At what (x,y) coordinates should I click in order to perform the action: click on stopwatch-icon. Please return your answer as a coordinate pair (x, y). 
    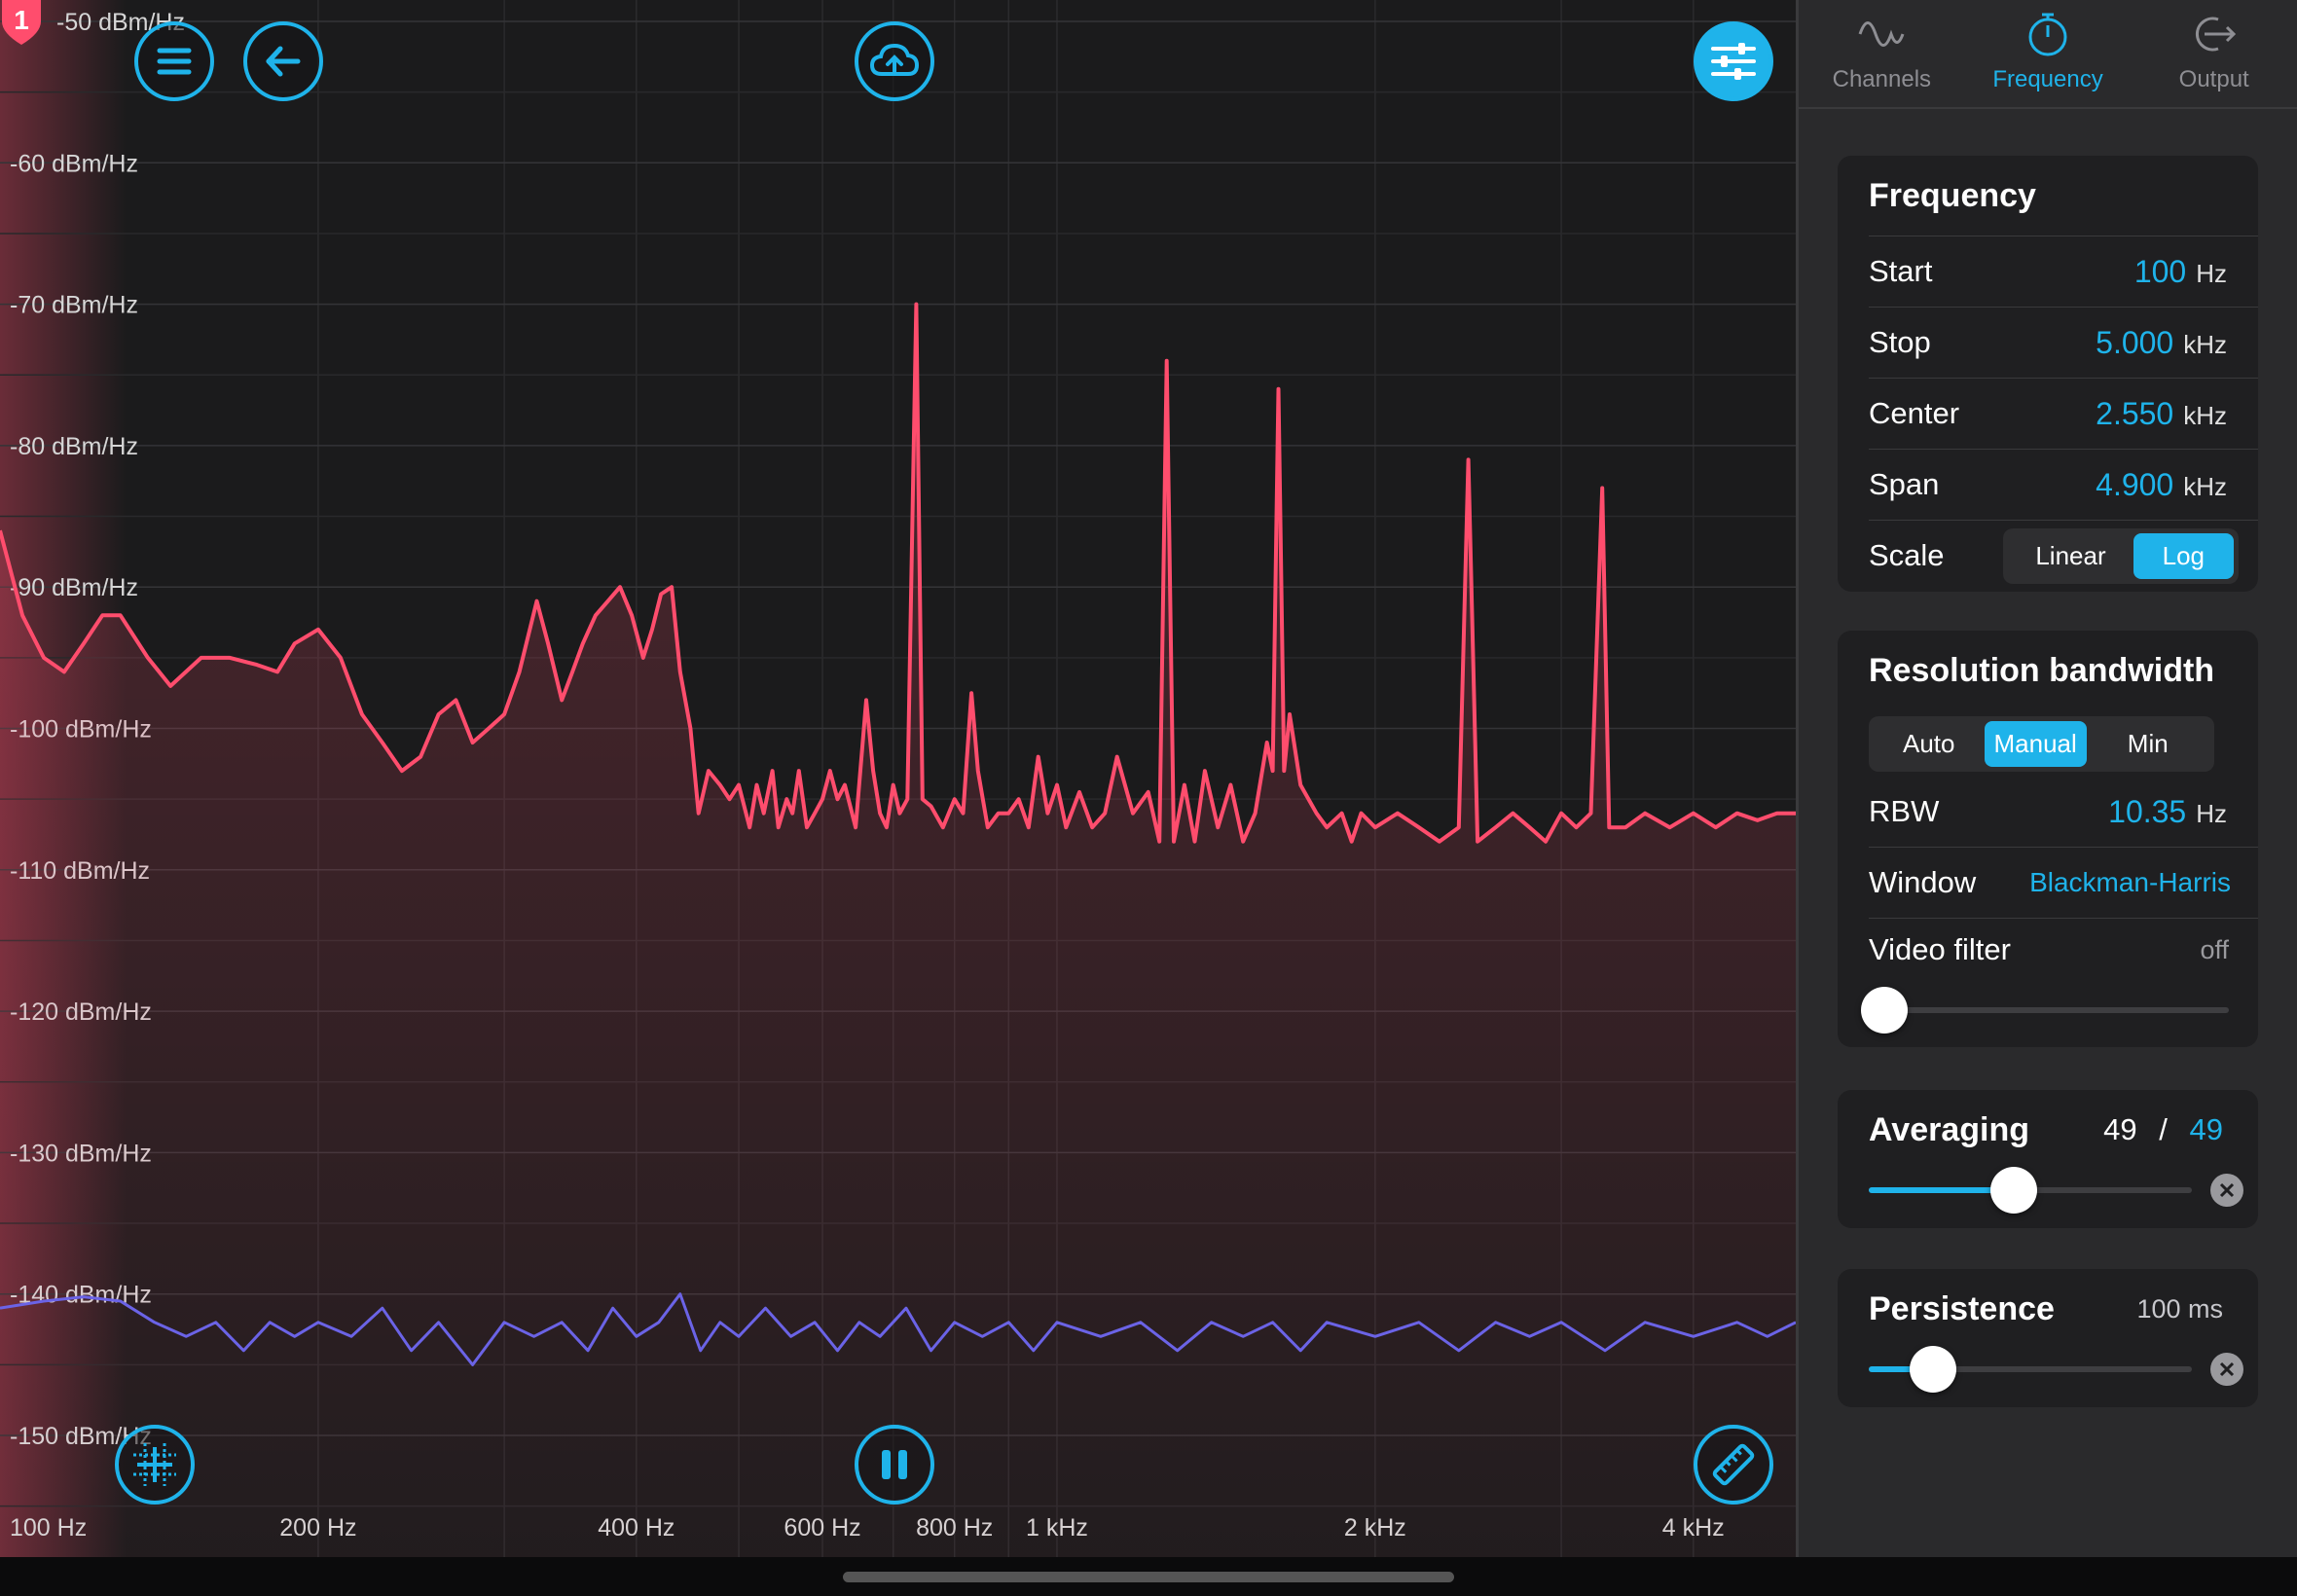
    Looking at the image, I should click on (2047, 34).